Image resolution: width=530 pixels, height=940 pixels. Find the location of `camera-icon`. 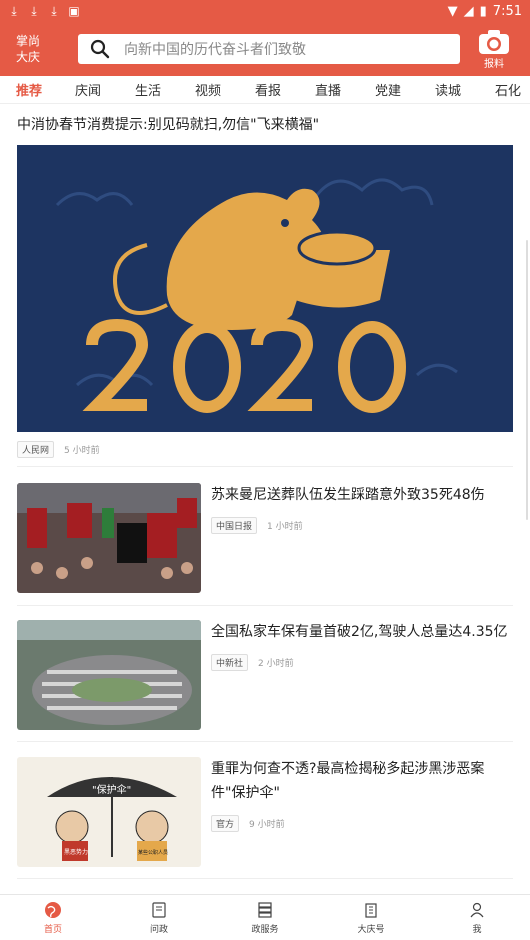

camera-icon is located at coordinates (494, 41).